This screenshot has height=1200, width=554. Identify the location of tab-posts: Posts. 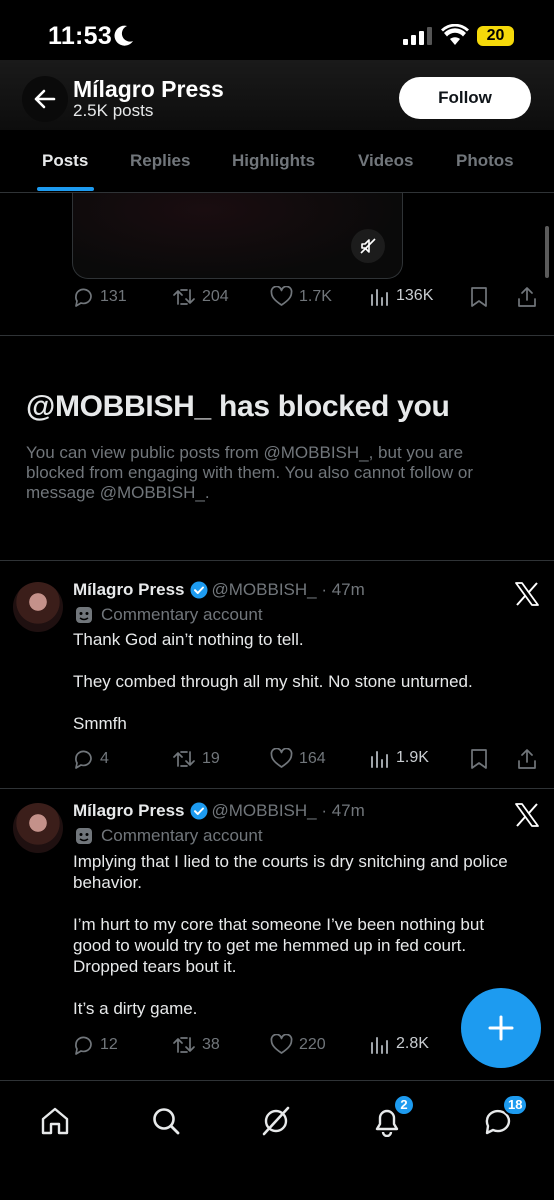
(65, 161).